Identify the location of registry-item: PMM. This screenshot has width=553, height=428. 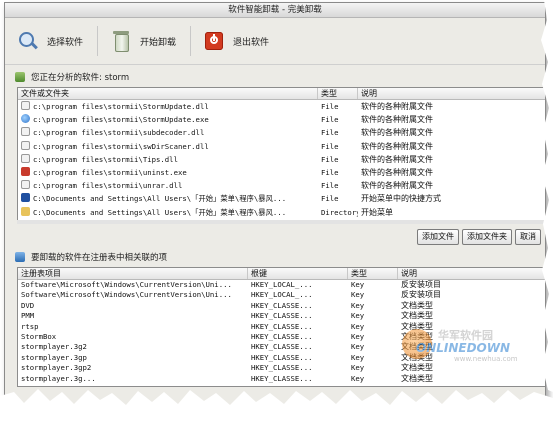
(28, 316).